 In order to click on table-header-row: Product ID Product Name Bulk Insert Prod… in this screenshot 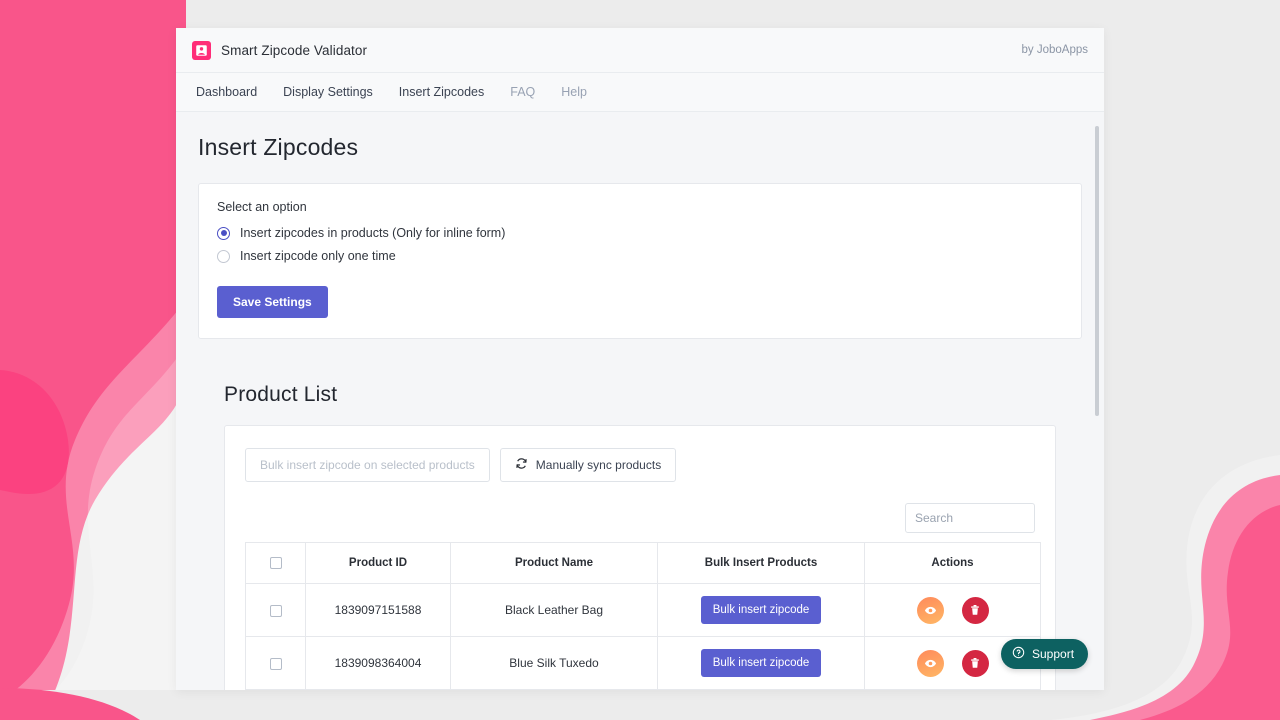, I will do `click(643, 563)`.